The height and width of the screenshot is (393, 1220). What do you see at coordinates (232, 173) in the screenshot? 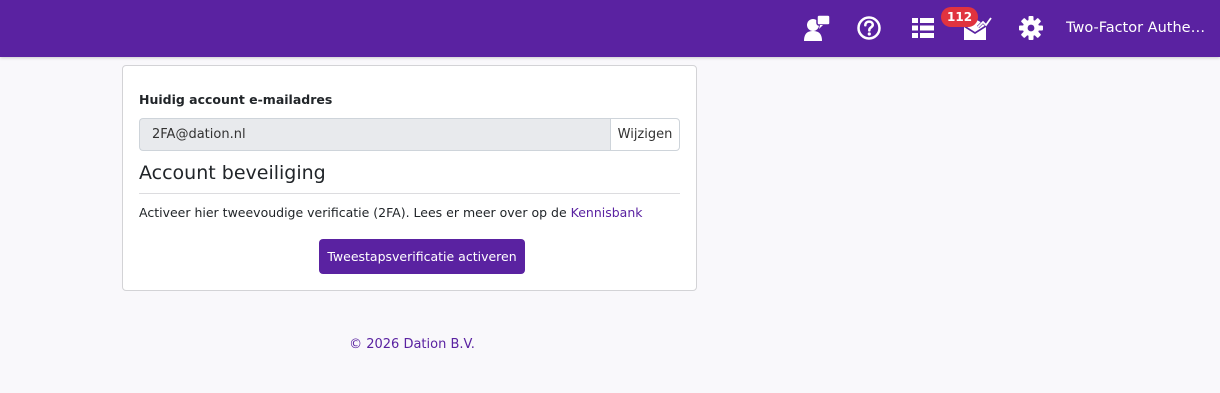
I see `section-title: Account beveiliging` at bounding box center [232, 173].